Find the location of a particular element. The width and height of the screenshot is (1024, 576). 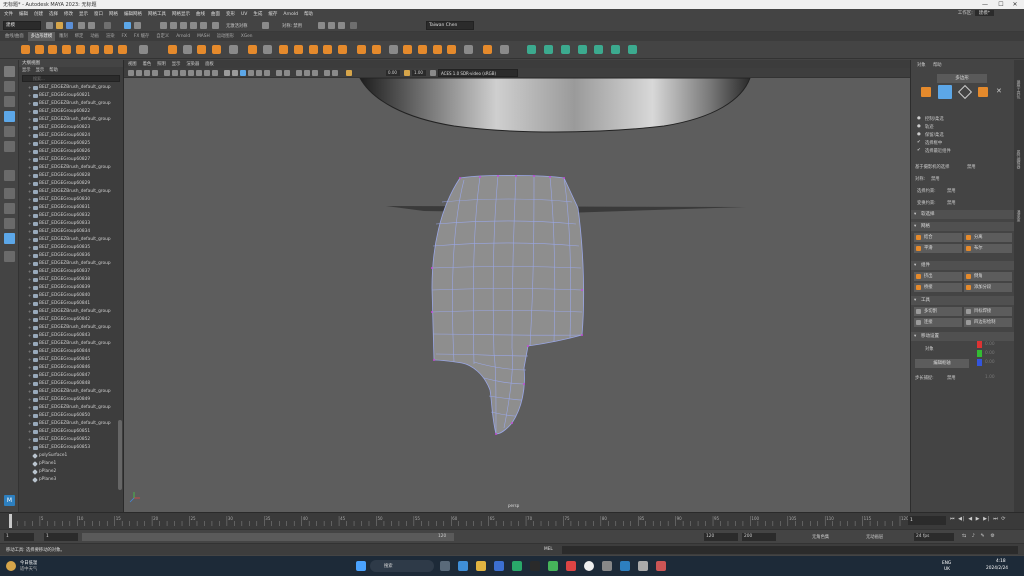

outliner-item: + BELT_EDGEGroup60834 is located at coordinates (69, 232).